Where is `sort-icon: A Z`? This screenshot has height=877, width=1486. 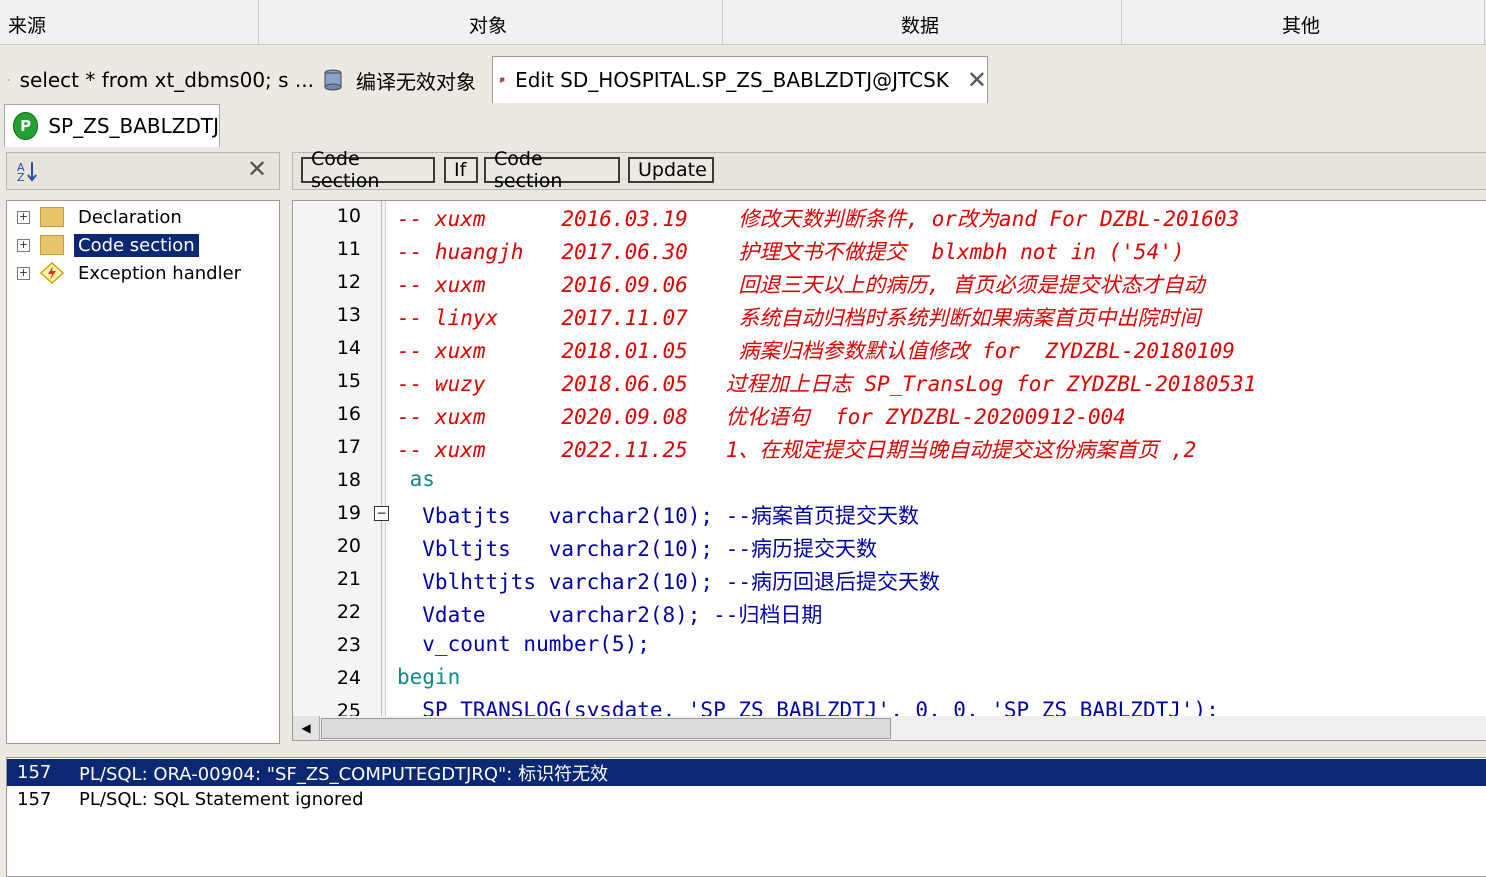
sort-icon: A Z is located at coordinates (27, 171).